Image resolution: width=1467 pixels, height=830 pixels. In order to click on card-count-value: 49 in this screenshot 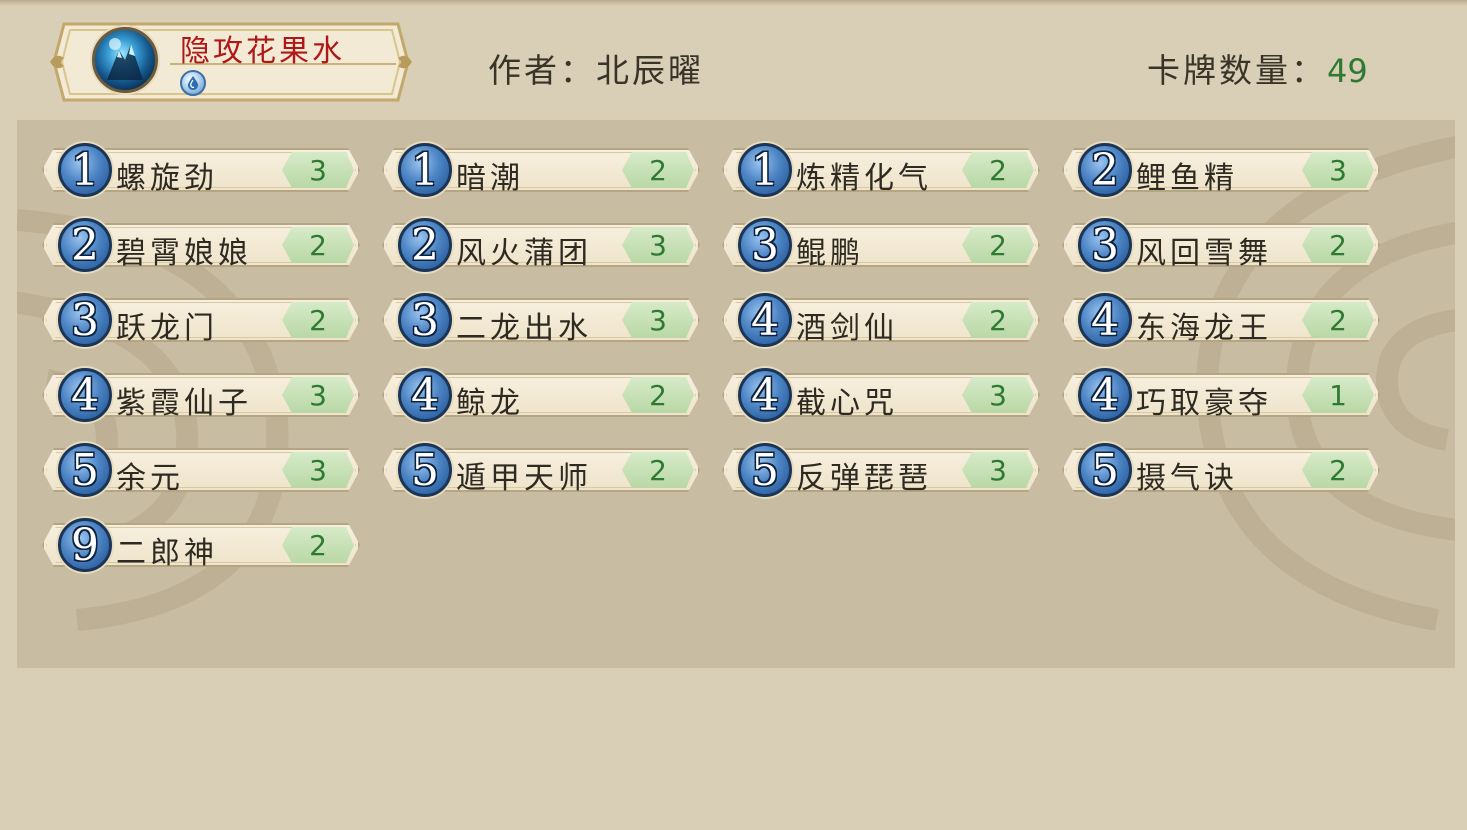, I will do `click(1347, 71)`.